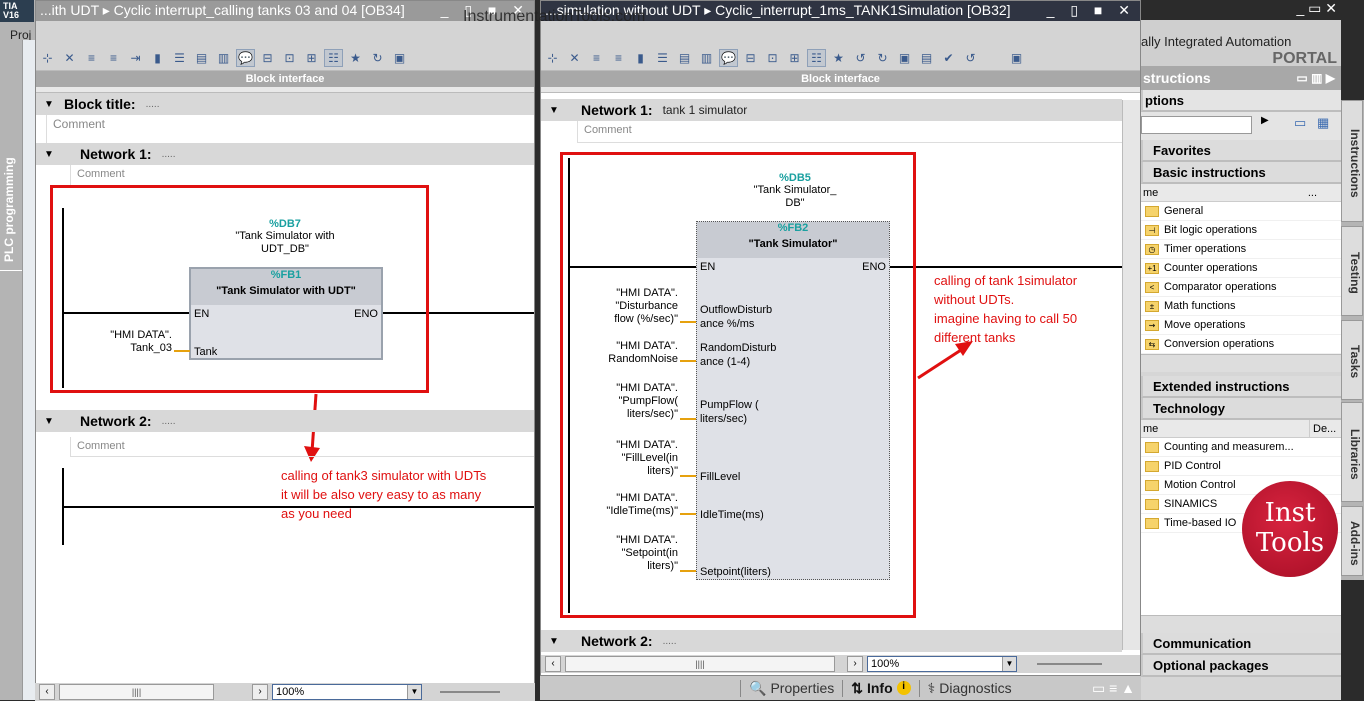 This screenshot has height=701, width=1364. Describe the element at coordinates (377, 58) in the screenshot. I see `call-icon: ↻` at that location.